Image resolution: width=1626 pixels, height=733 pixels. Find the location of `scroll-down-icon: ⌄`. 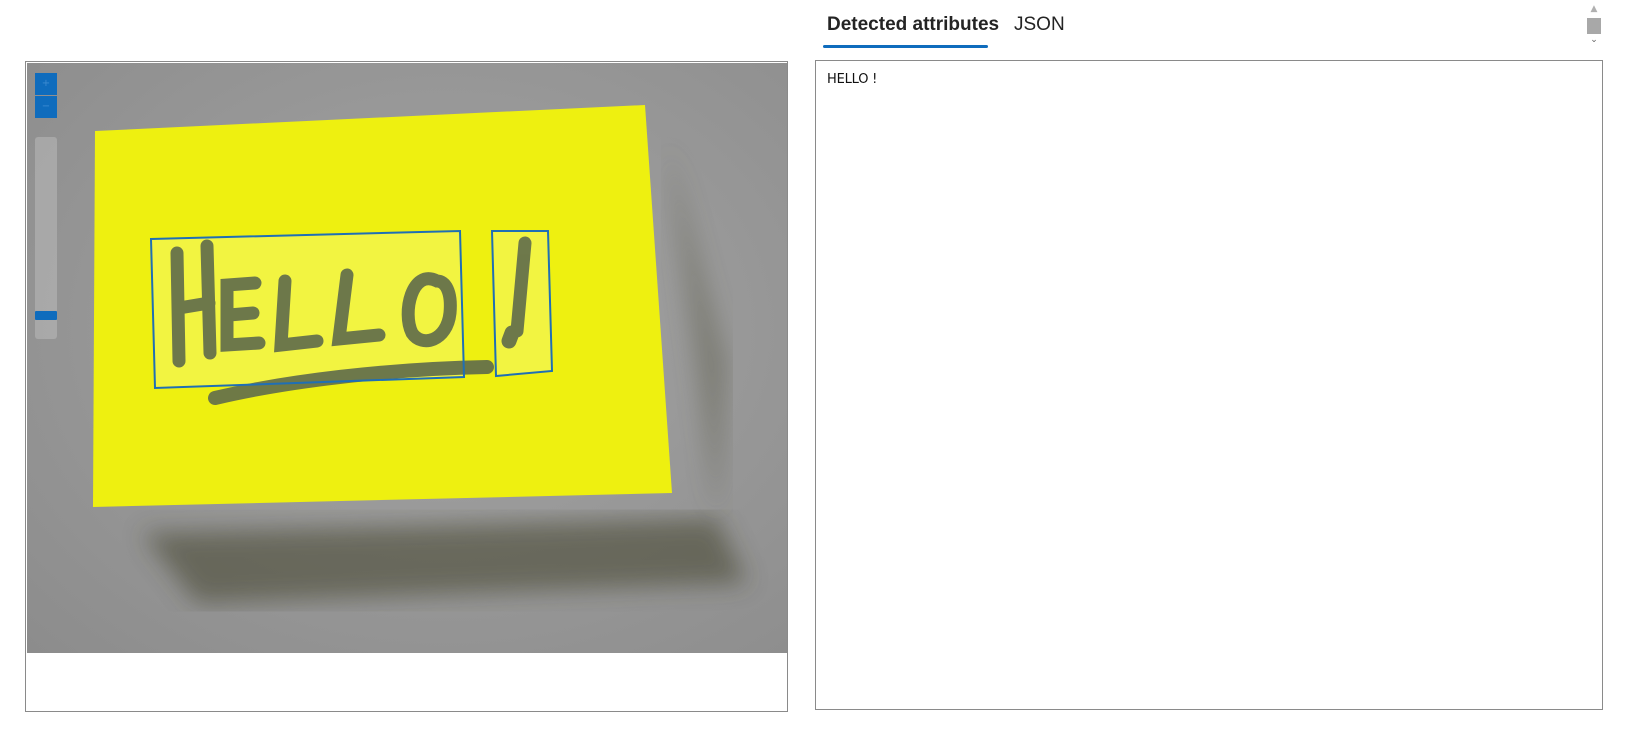

scroll-down-icon: ⌄ is located at coordinates (1594, 40).